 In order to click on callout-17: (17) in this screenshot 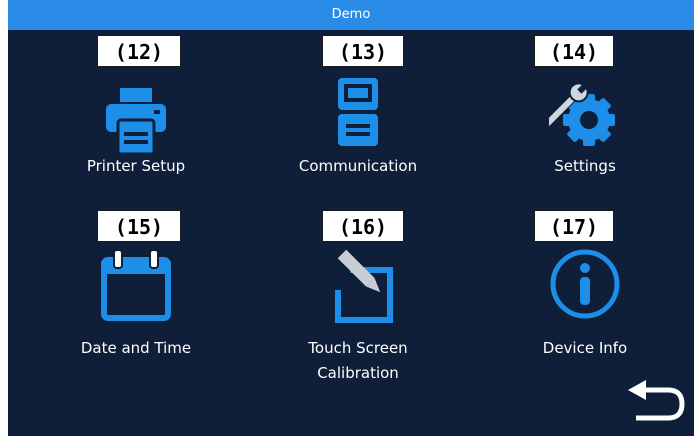, I will do `click(574, 226)`.